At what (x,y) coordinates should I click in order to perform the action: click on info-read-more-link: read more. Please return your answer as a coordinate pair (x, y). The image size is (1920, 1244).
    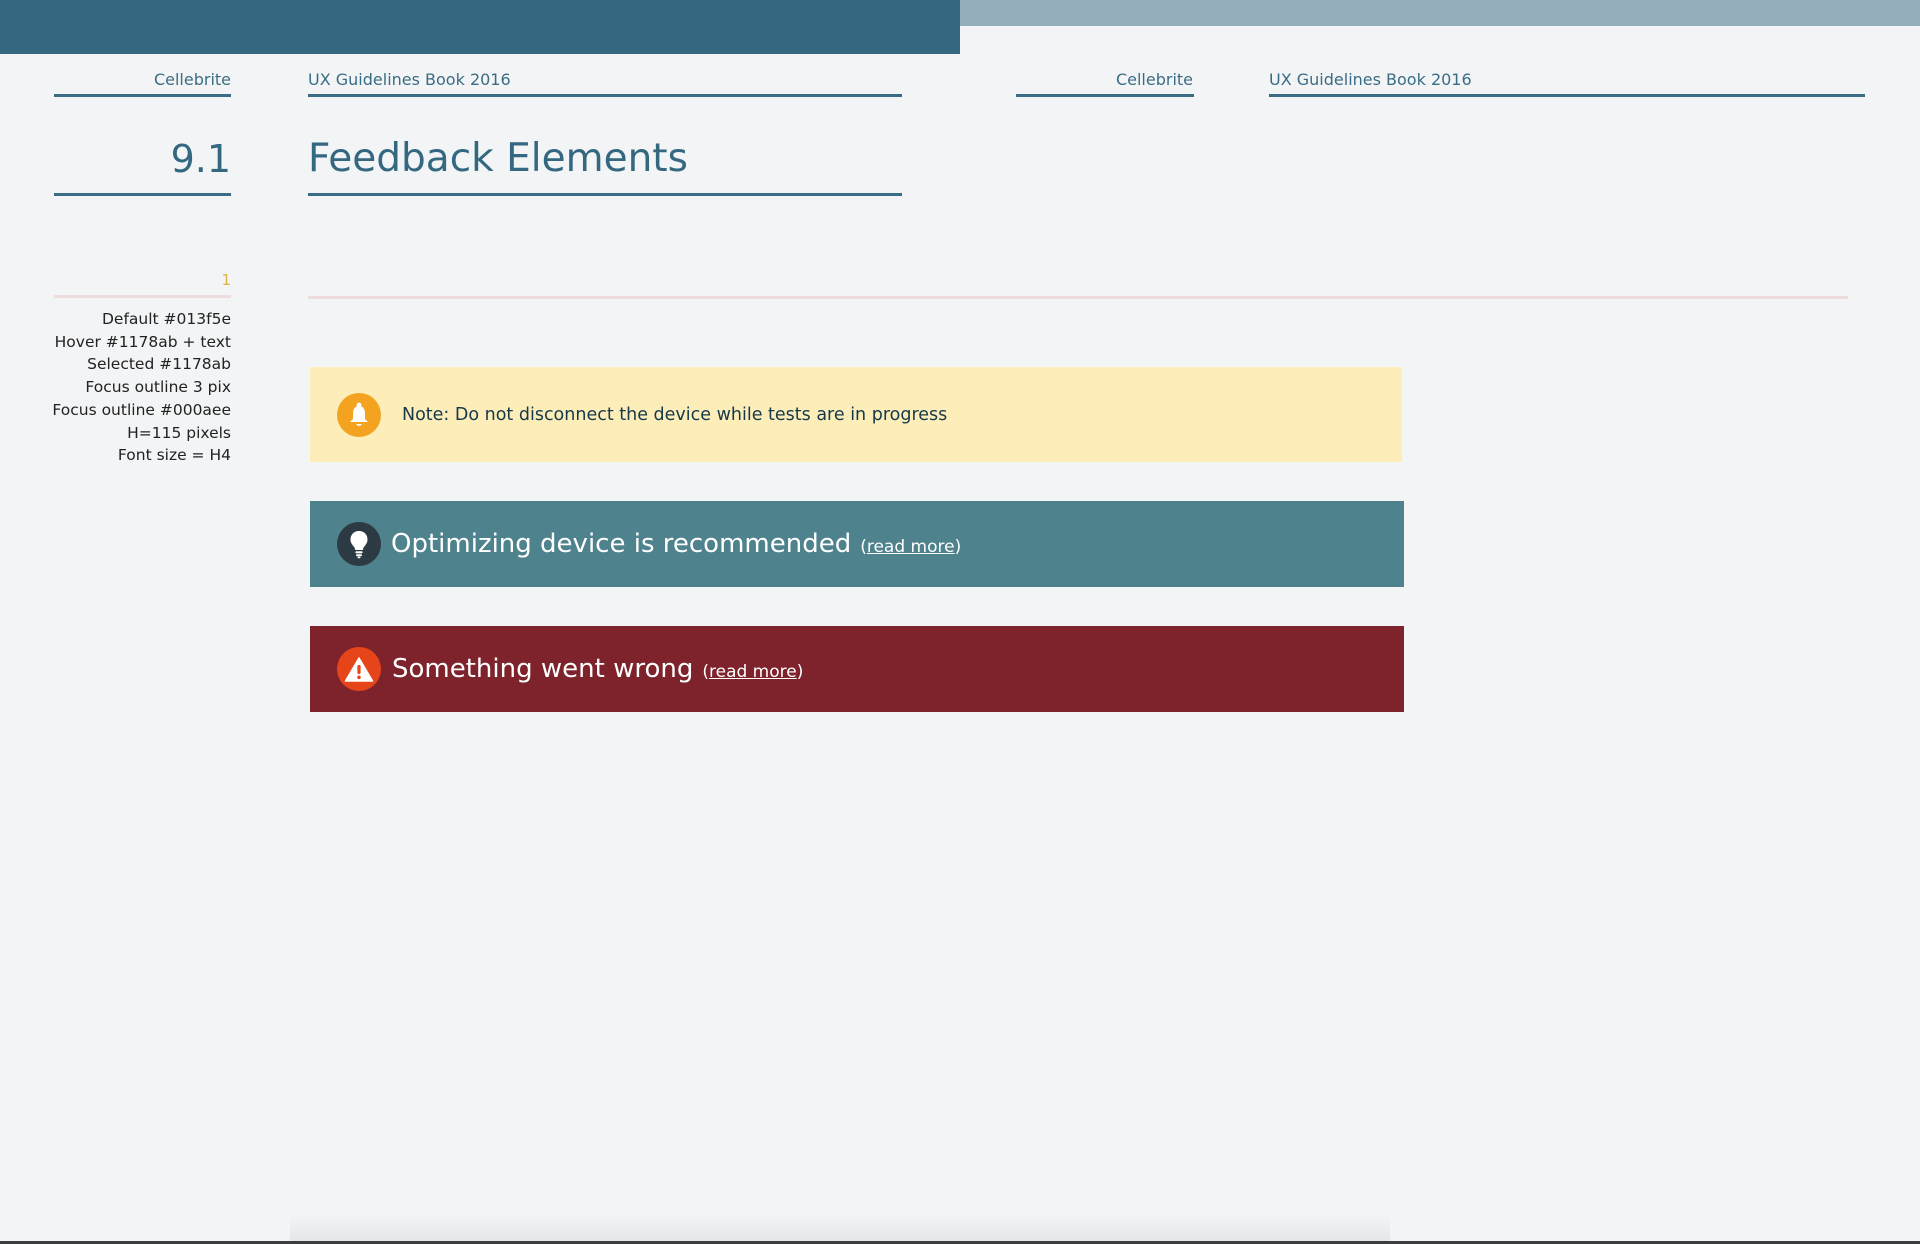
    Looking at the image, I should click on (911, 547).